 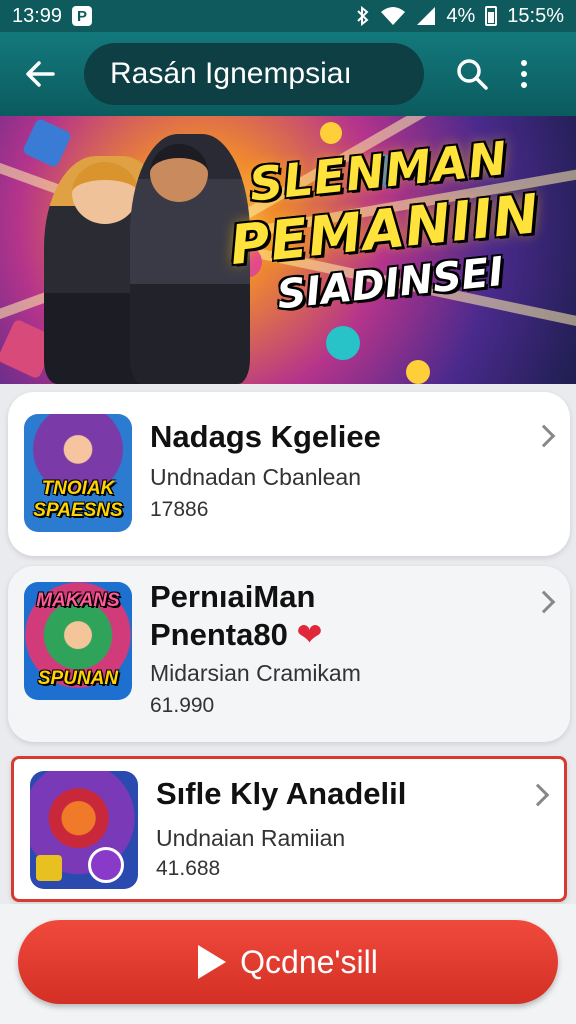 What do you see at coordinates (219, 634) in the screenshot?
I see `game-title-text: Pnenta80` at bounding box center [219, 634].